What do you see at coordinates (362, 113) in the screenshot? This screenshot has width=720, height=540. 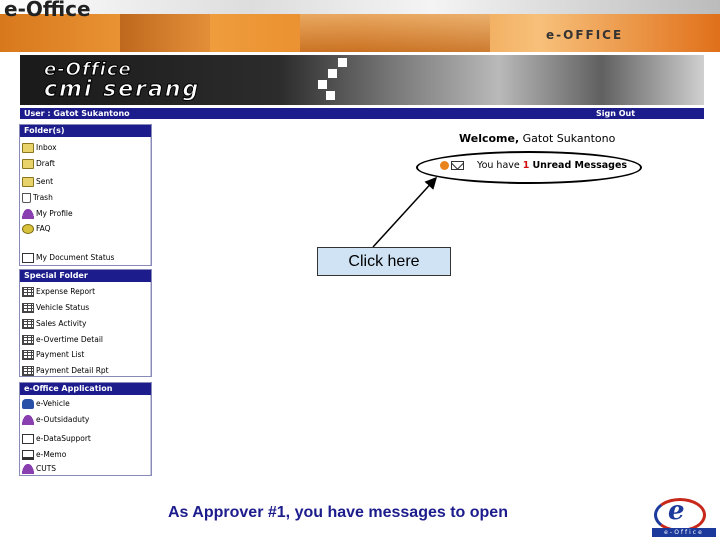 I see `user-bar: User : Gatot Sukantono Sign Out` at bounding box center [362, 113].